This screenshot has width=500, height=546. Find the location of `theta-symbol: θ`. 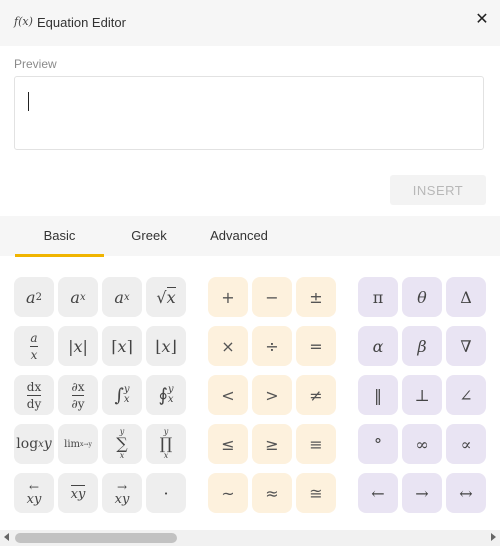

theta-symbol: θ is located at coordinates (422, 297).